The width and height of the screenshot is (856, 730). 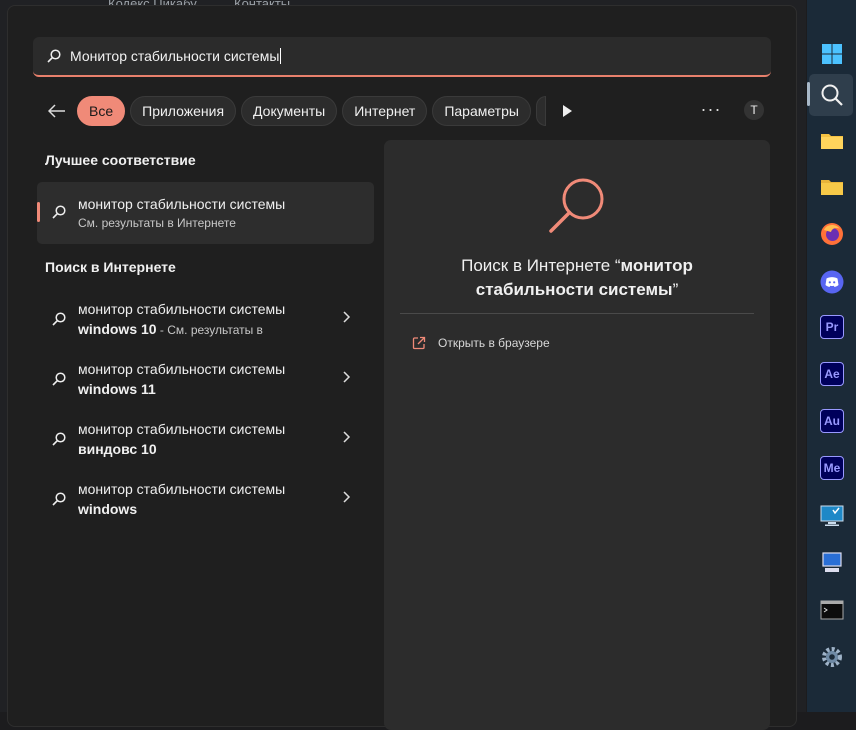 What do you see at coordinates (402, 57) in the screenshot?
I see `search-input: Монитор стабильности системы` at bounding box center [402, 57].